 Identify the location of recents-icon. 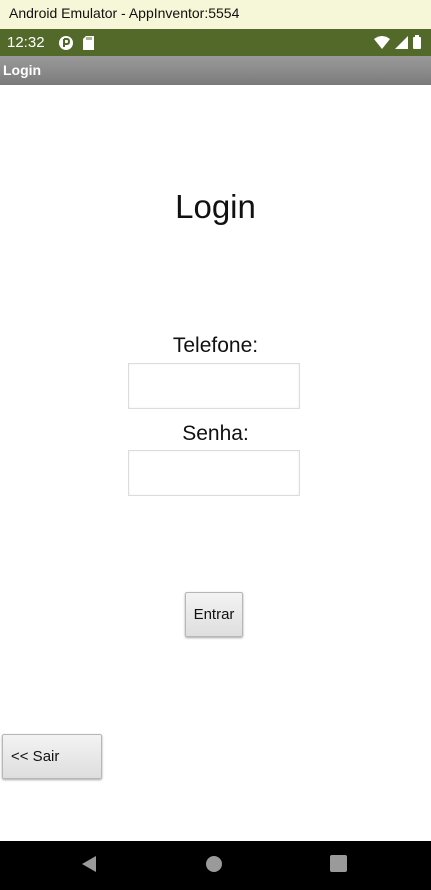
(338, 865).